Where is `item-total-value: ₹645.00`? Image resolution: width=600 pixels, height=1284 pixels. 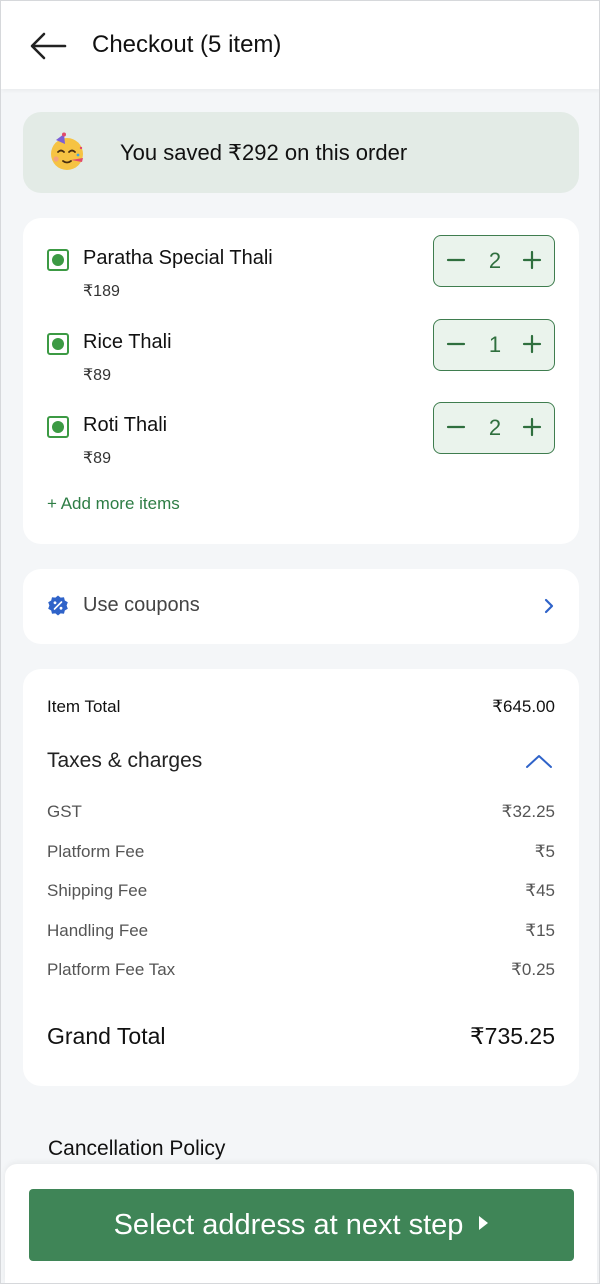 item-total-value: ₹645.00 is located at coordinates (523, 706).